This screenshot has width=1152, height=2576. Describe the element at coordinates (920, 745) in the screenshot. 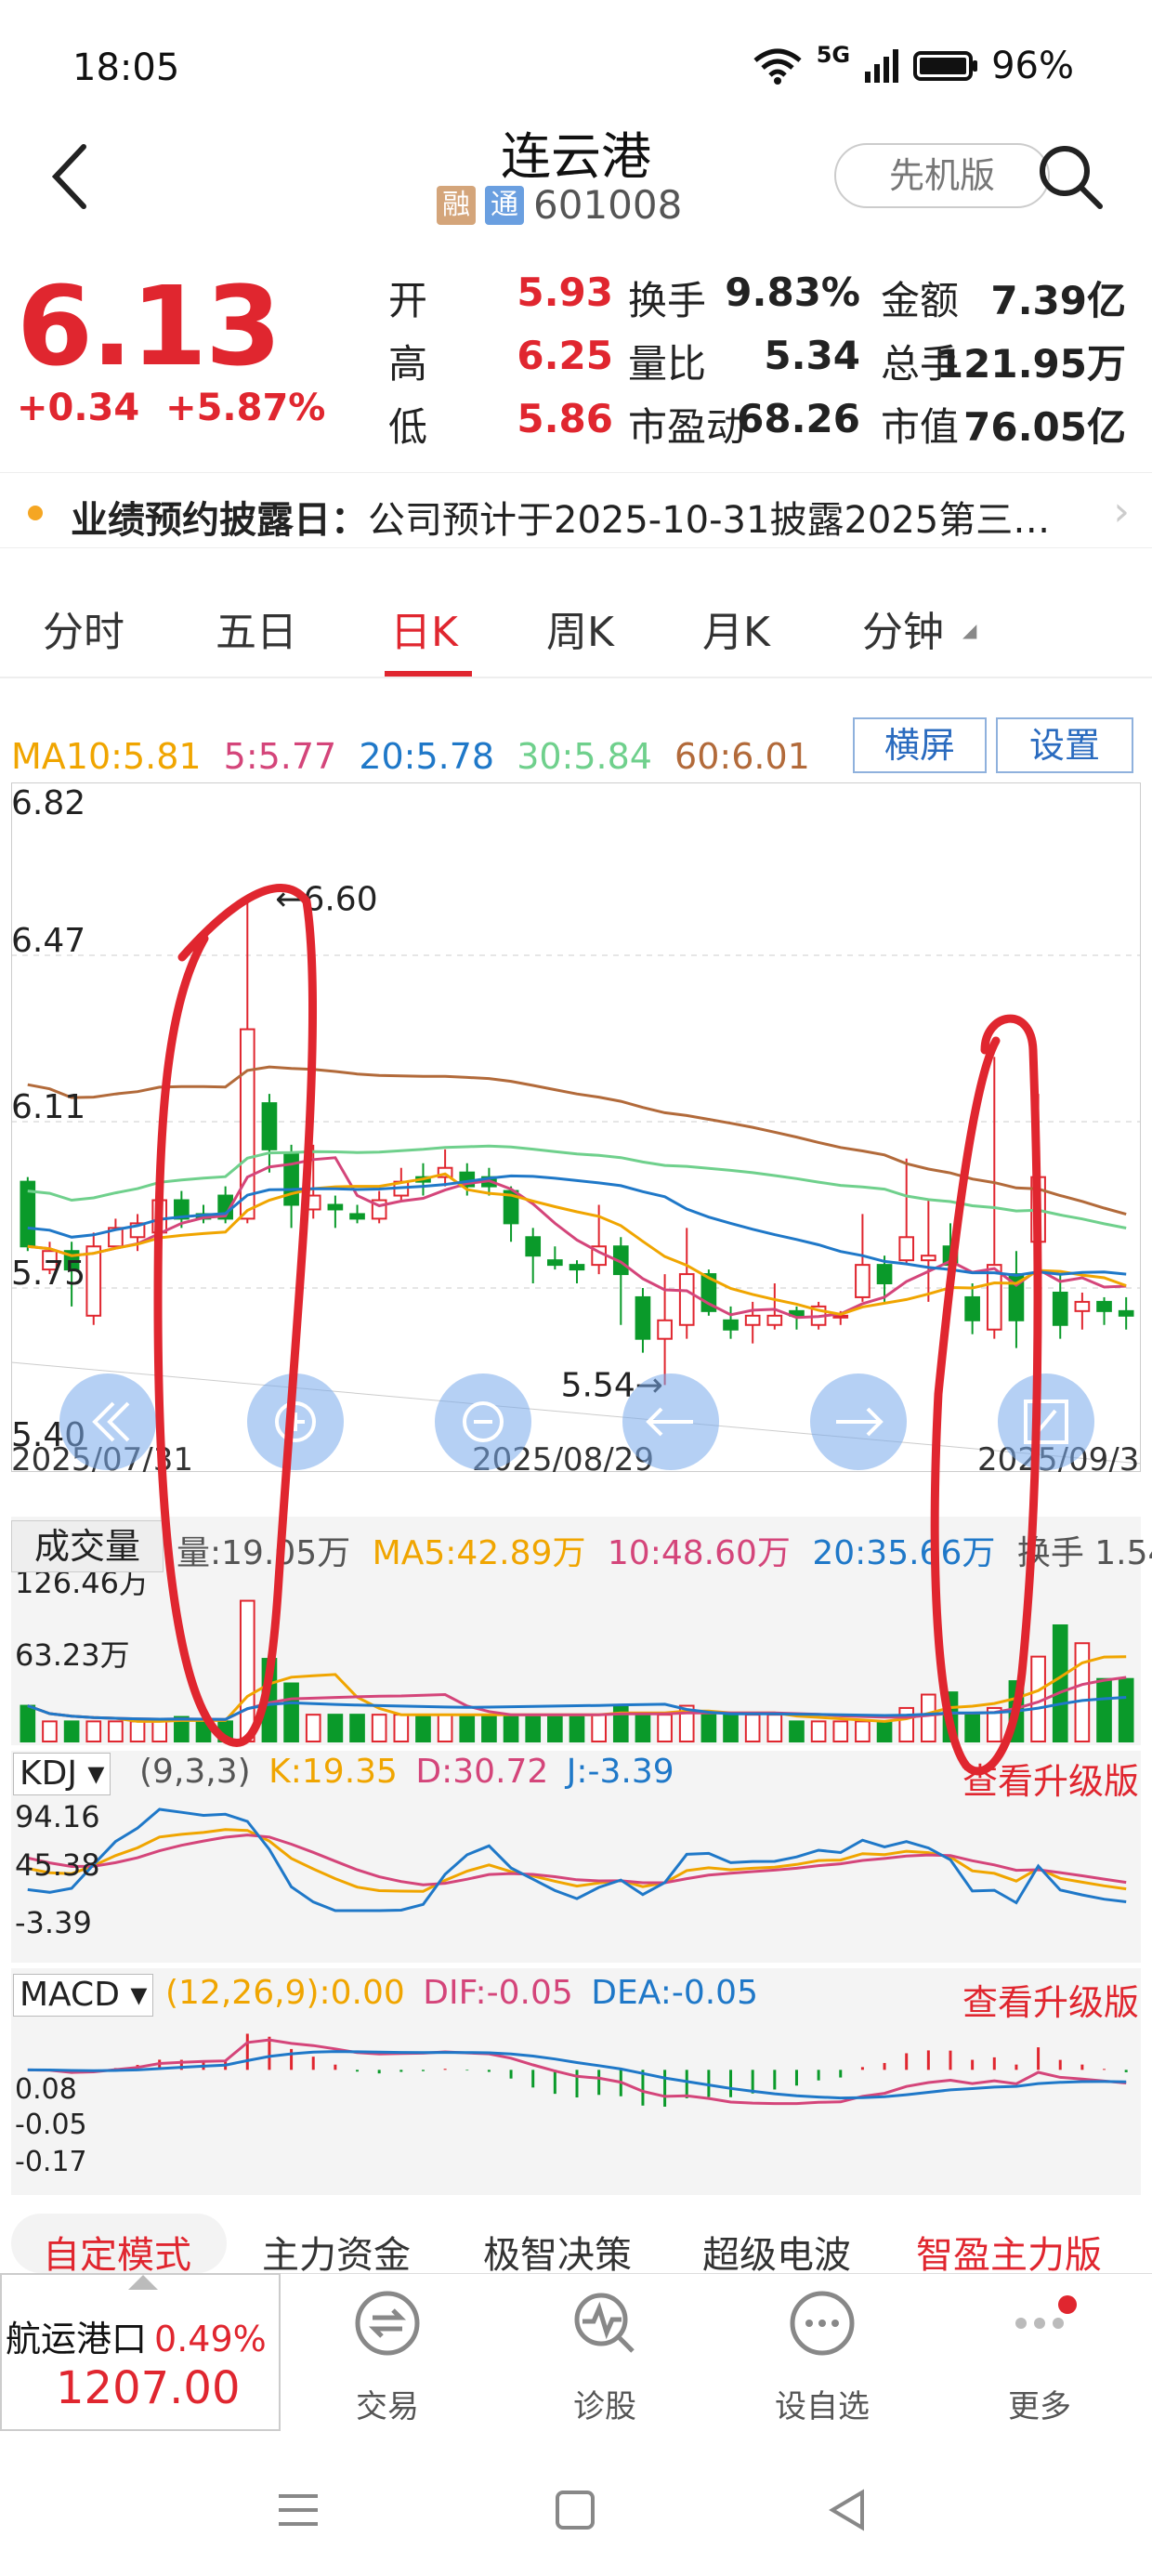

I see `landscape-button: 横屏` at that location.